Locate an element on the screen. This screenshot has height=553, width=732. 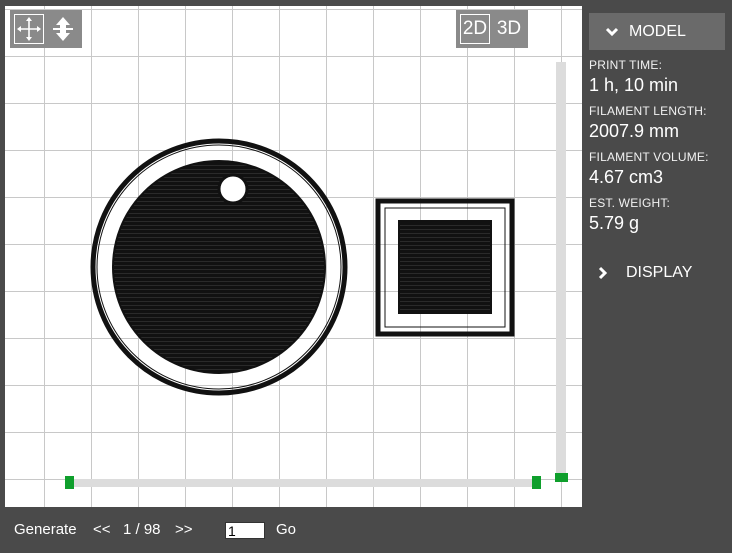
filament-length-value: 2007.9 mm is located at coordinates (634, 131).